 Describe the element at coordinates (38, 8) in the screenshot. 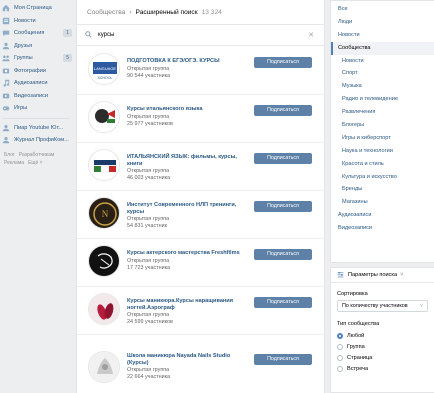

I see `nav-item-my-page: Моя Страница` at that location.